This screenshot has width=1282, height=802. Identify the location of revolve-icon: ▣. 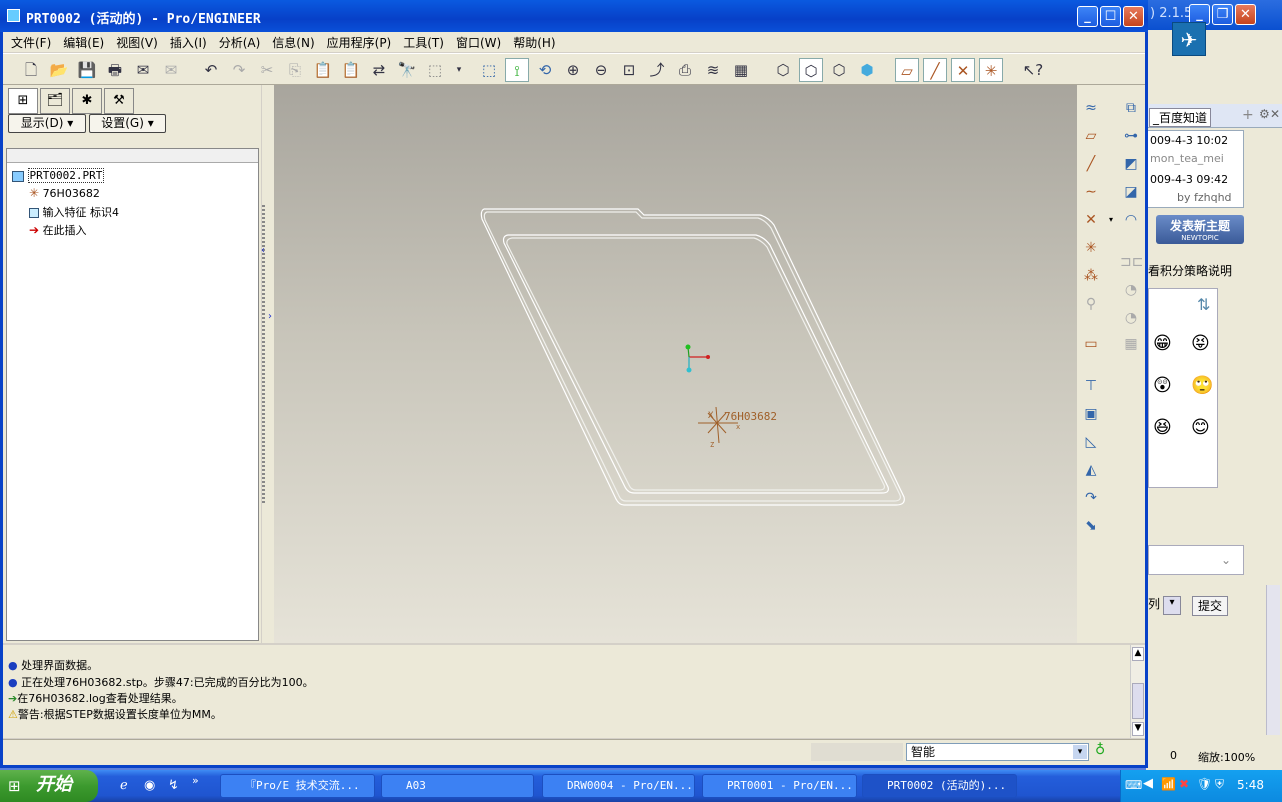
(1091, 414).